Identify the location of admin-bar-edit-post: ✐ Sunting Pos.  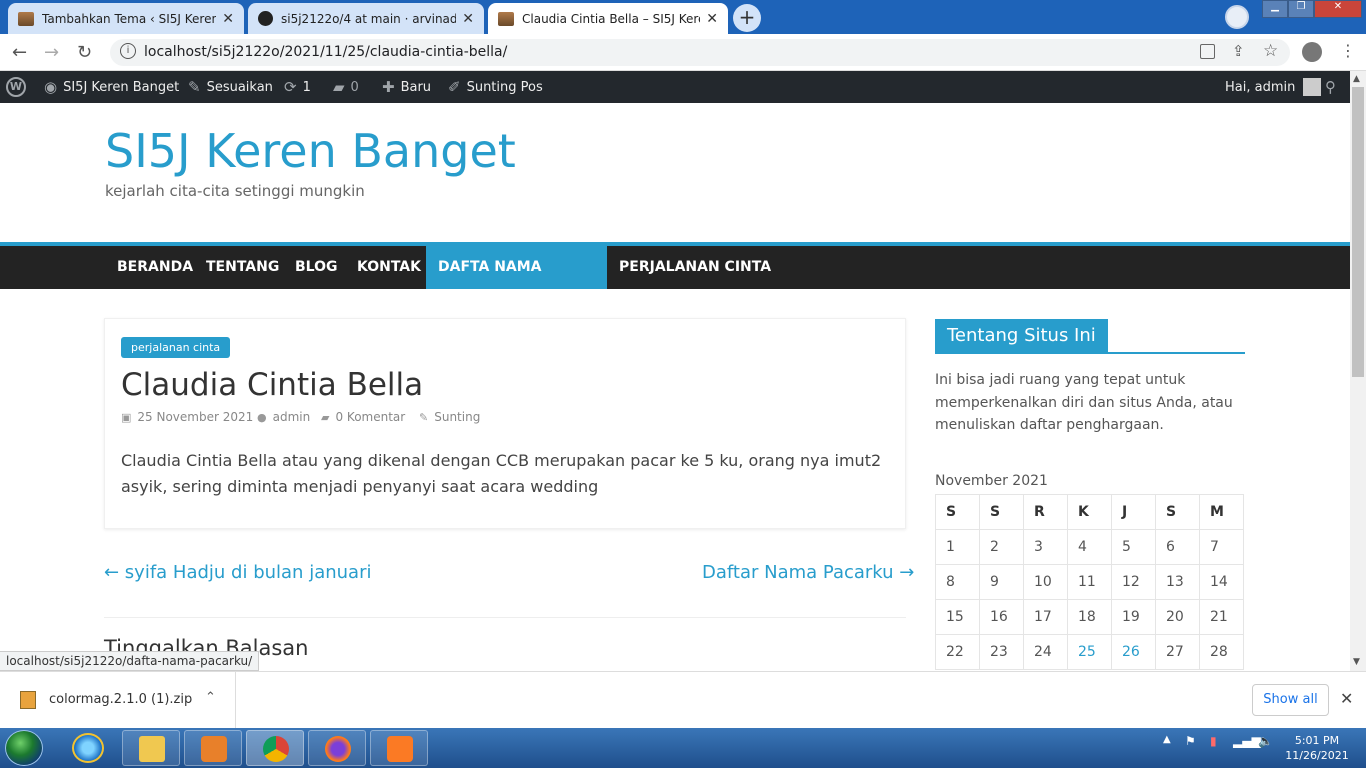
(495, 87).